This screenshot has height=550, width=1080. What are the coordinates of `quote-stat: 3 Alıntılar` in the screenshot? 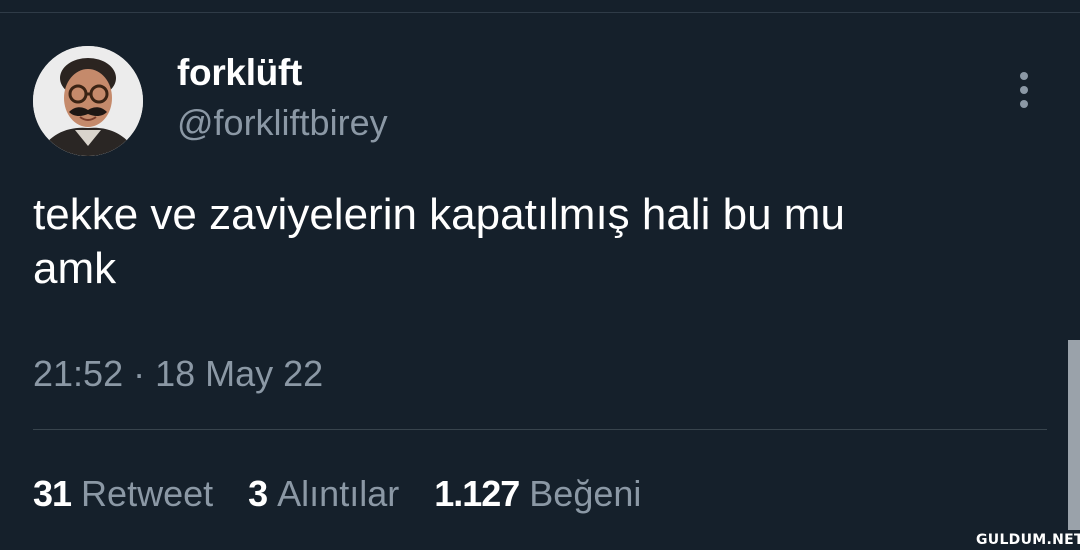 It's located at (323, 494).